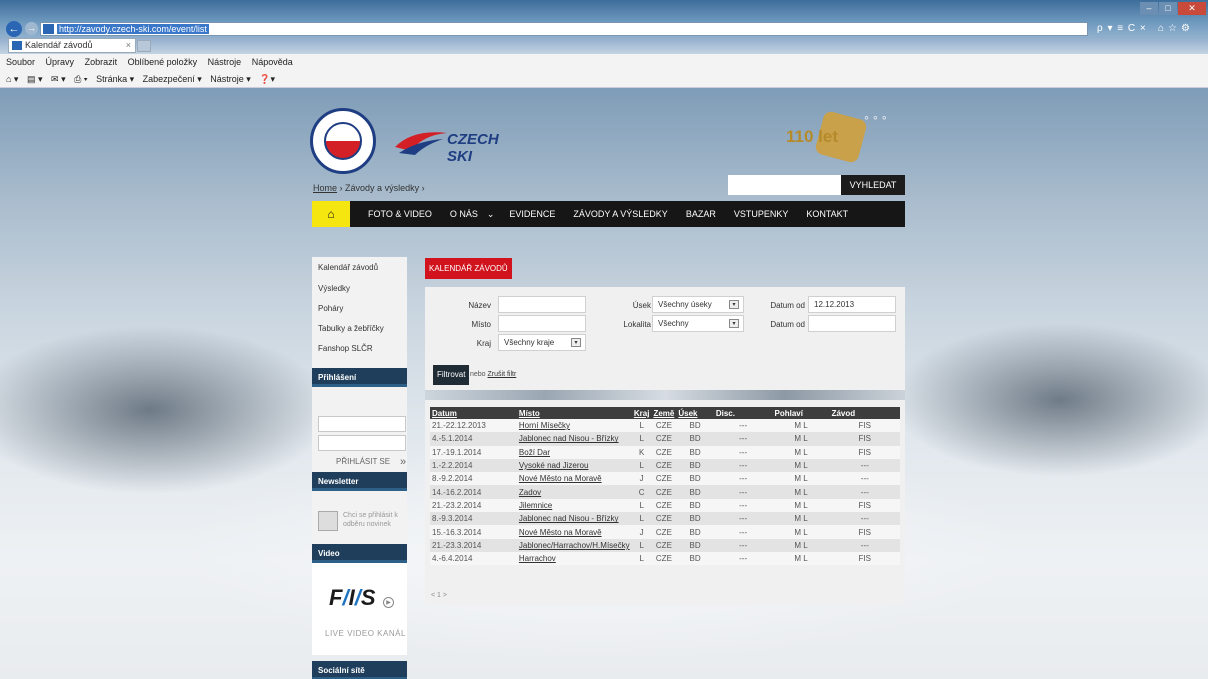 The height and width of the screenshot is (679, 1208). I want to click on col-kraj: Kraj, so click(641, 413).